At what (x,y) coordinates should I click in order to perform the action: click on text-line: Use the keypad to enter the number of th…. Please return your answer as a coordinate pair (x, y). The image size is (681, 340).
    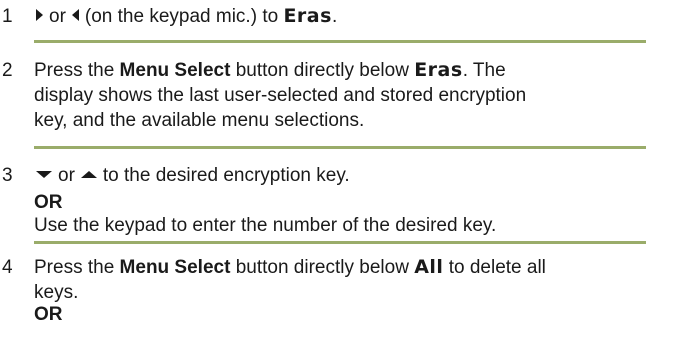
    Looking at the image, I should click on (265, 225).